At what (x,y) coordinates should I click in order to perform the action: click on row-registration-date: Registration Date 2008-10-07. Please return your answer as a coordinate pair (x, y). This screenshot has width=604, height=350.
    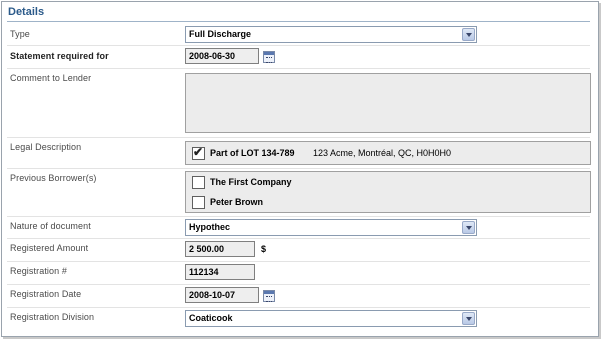
    Looking at the image, I should click on (298, 296).